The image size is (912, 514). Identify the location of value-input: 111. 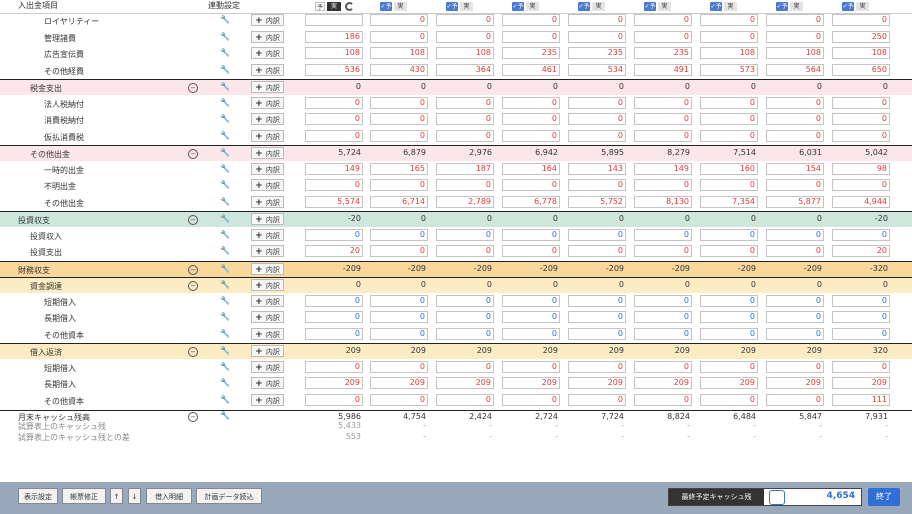
(861, 399).